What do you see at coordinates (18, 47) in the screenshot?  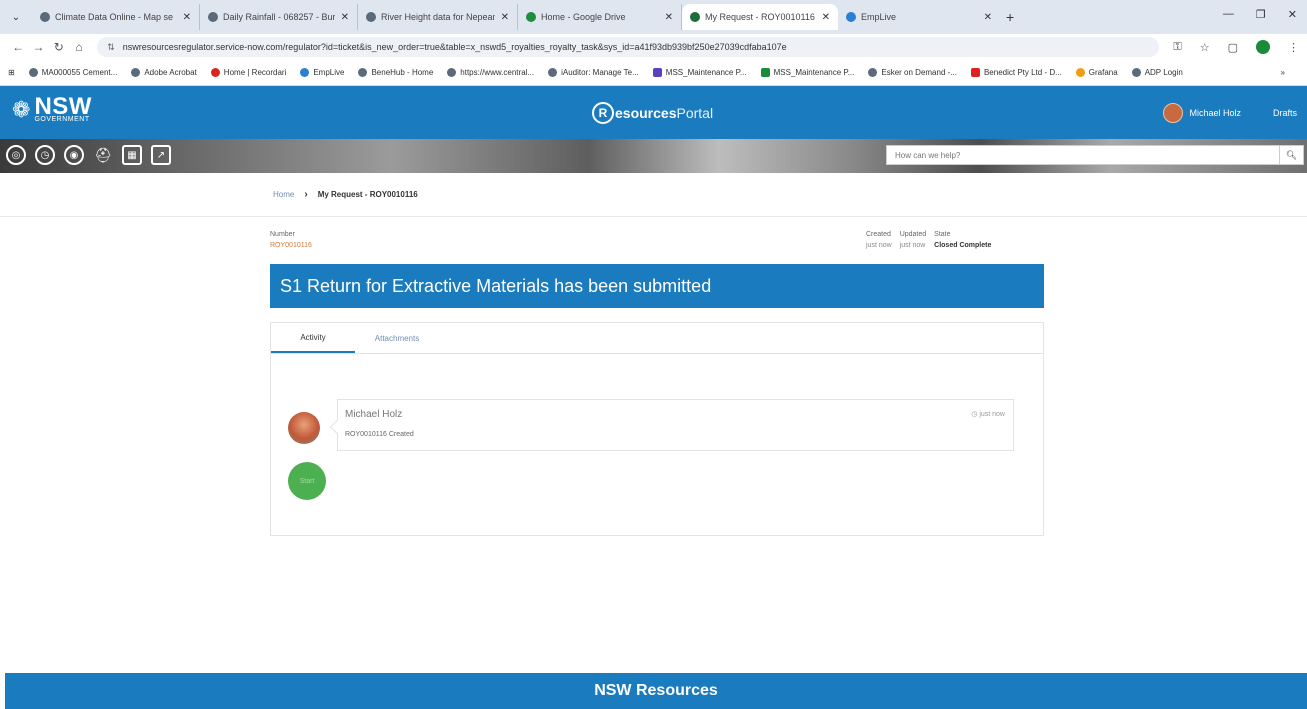 I see `back-icon: ←` at bounding box center [18, 47].